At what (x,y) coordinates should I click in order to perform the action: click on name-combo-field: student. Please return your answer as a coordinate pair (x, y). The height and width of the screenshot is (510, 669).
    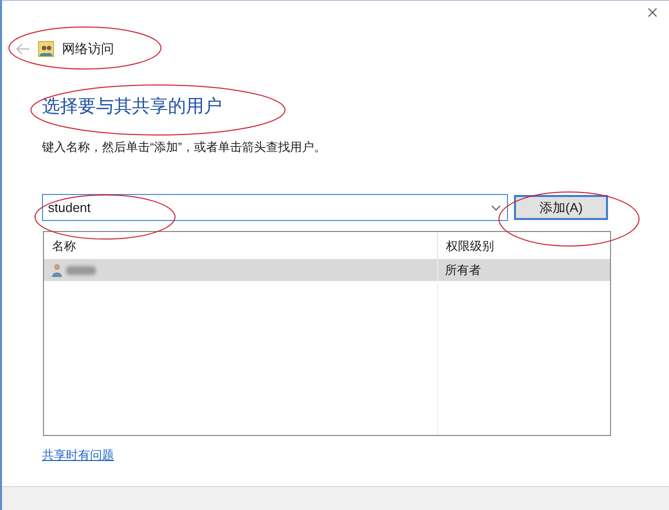
    Looking at the image, I should click on (275, 207).